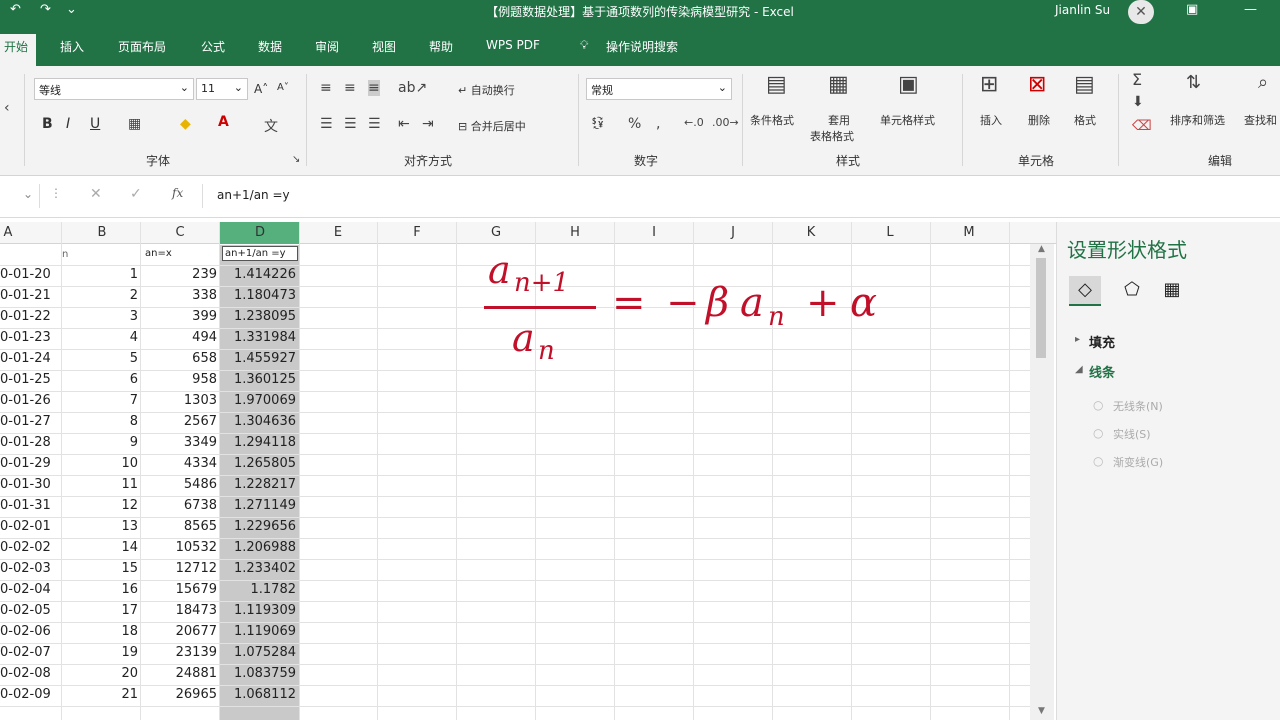 This screenshot has height=720, width=1280. I want to click on cell-date: 0-01-22, so click(25, 316).